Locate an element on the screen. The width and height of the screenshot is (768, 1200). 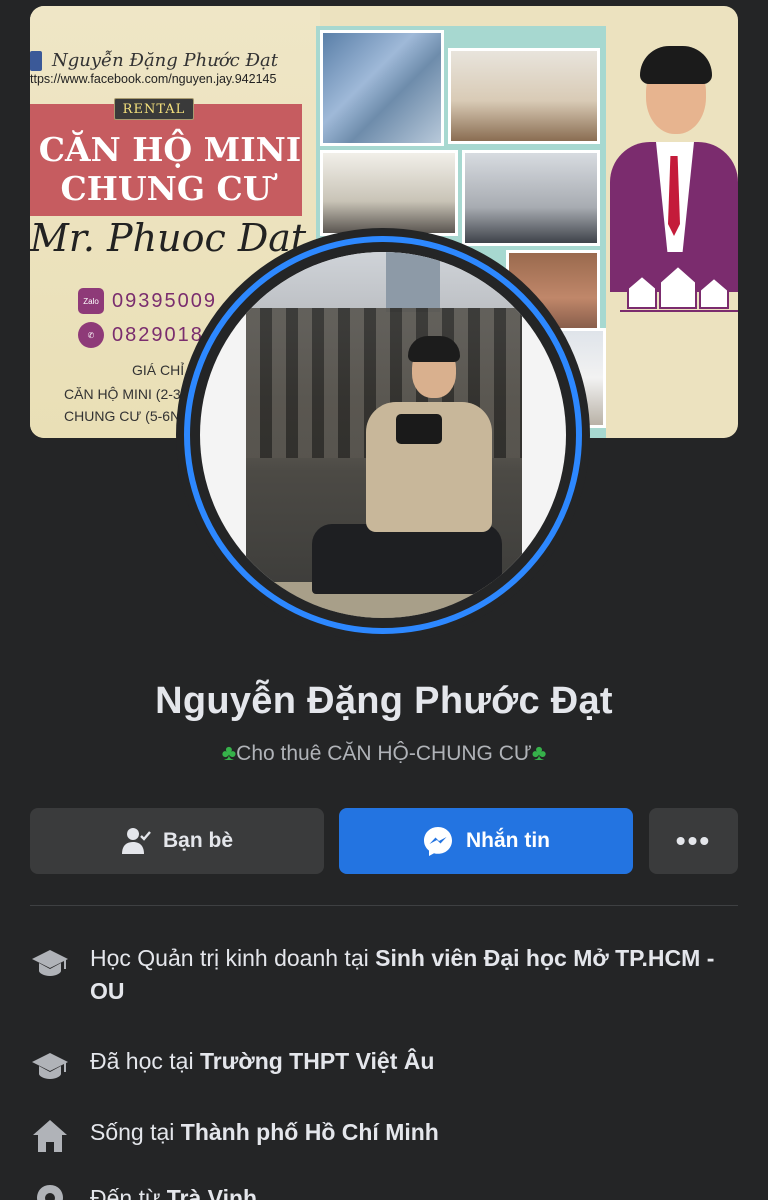
home-icon is located at coordinates (50, 1136).